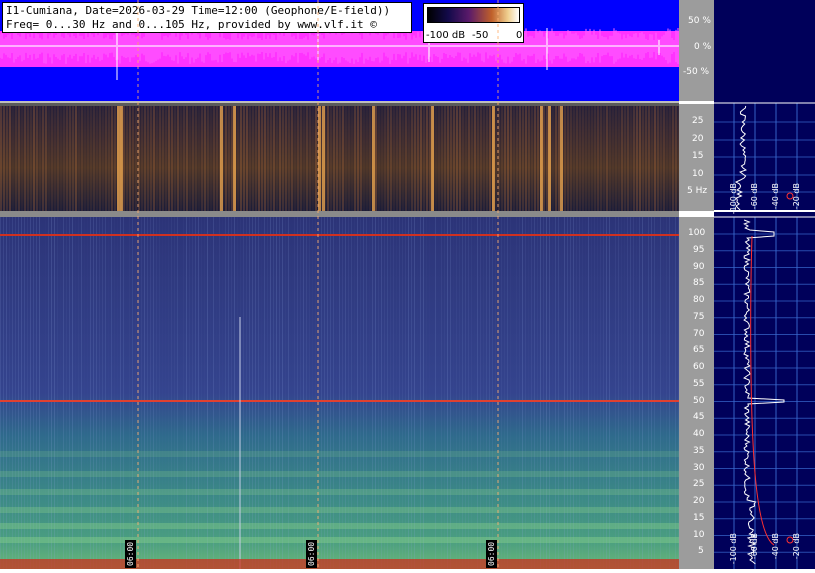  What do you see at coordinates (699, 434) in the screenshot?
I see `main-axis-tick: 40` at bounding box center [699, 434].